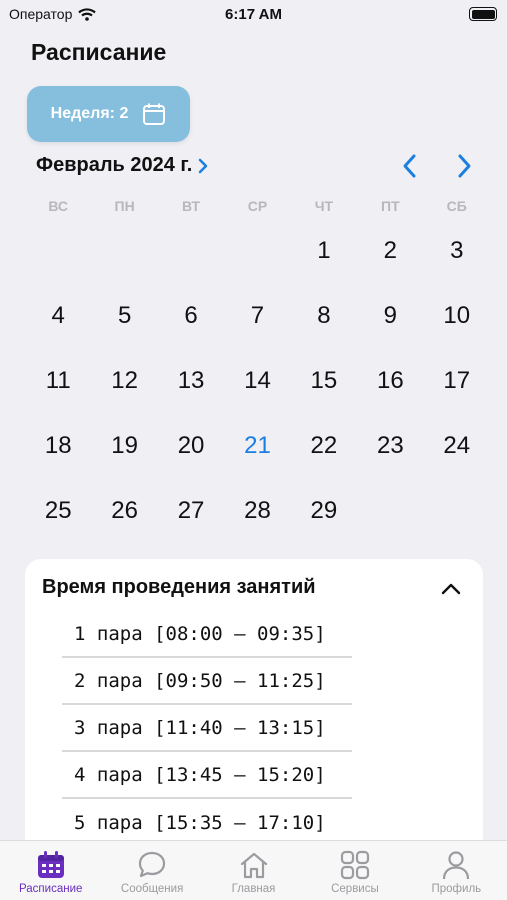 This screenshot has height=900, width=507. I want to click on month-label: Февраль 2024 г., so click(114, 165).